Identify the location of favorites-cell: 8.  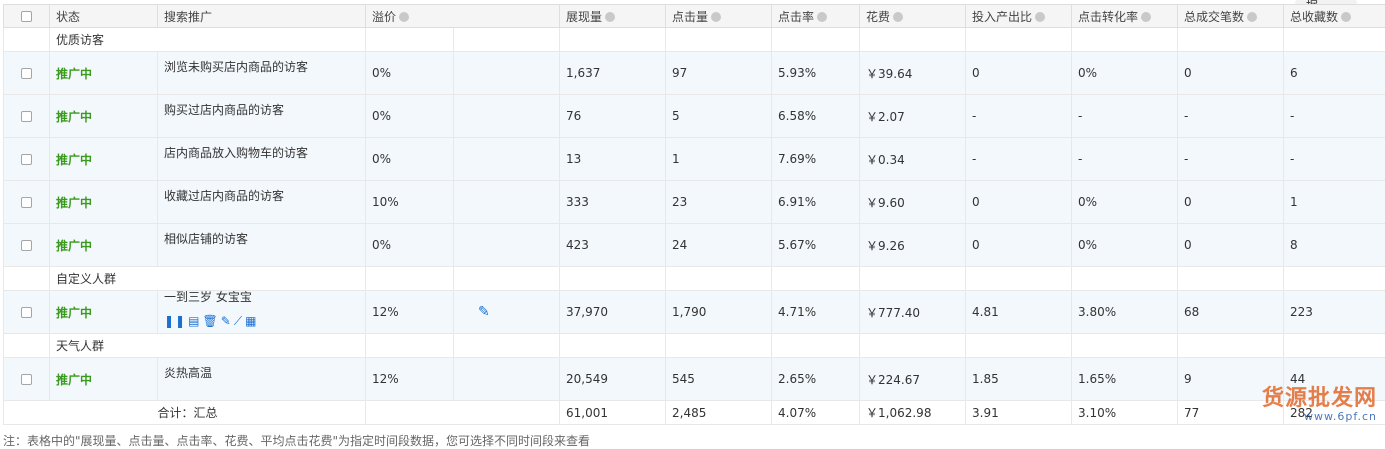
(1334, 245).